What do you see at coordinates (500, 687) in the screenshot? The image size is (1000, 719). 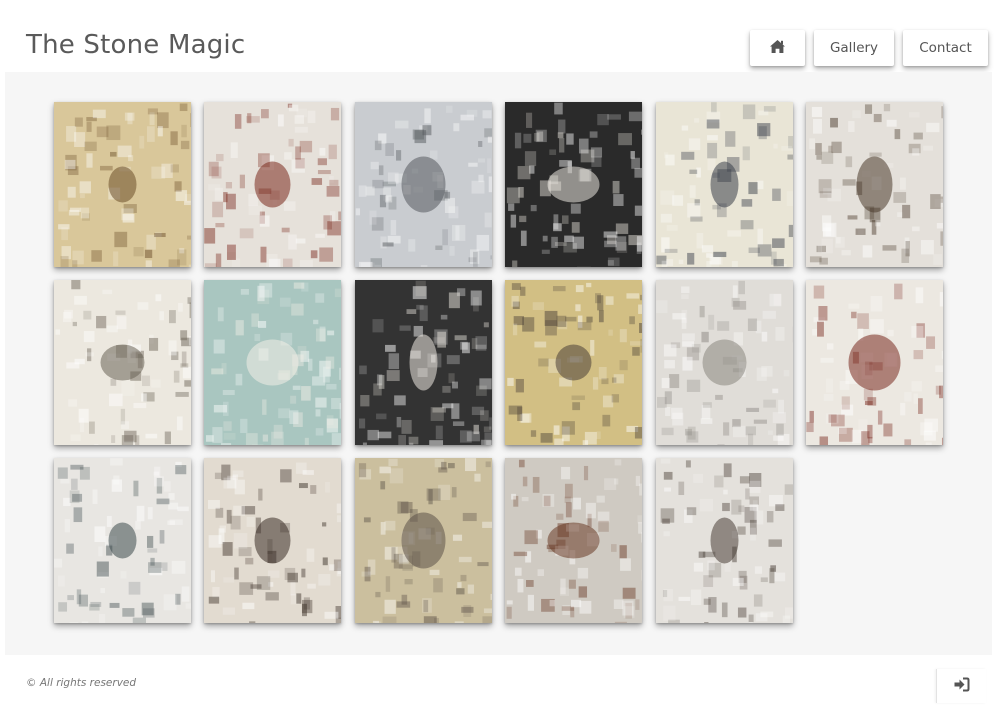 I see `site-footer: © All rights reserved` at bounding box center [500, 687].